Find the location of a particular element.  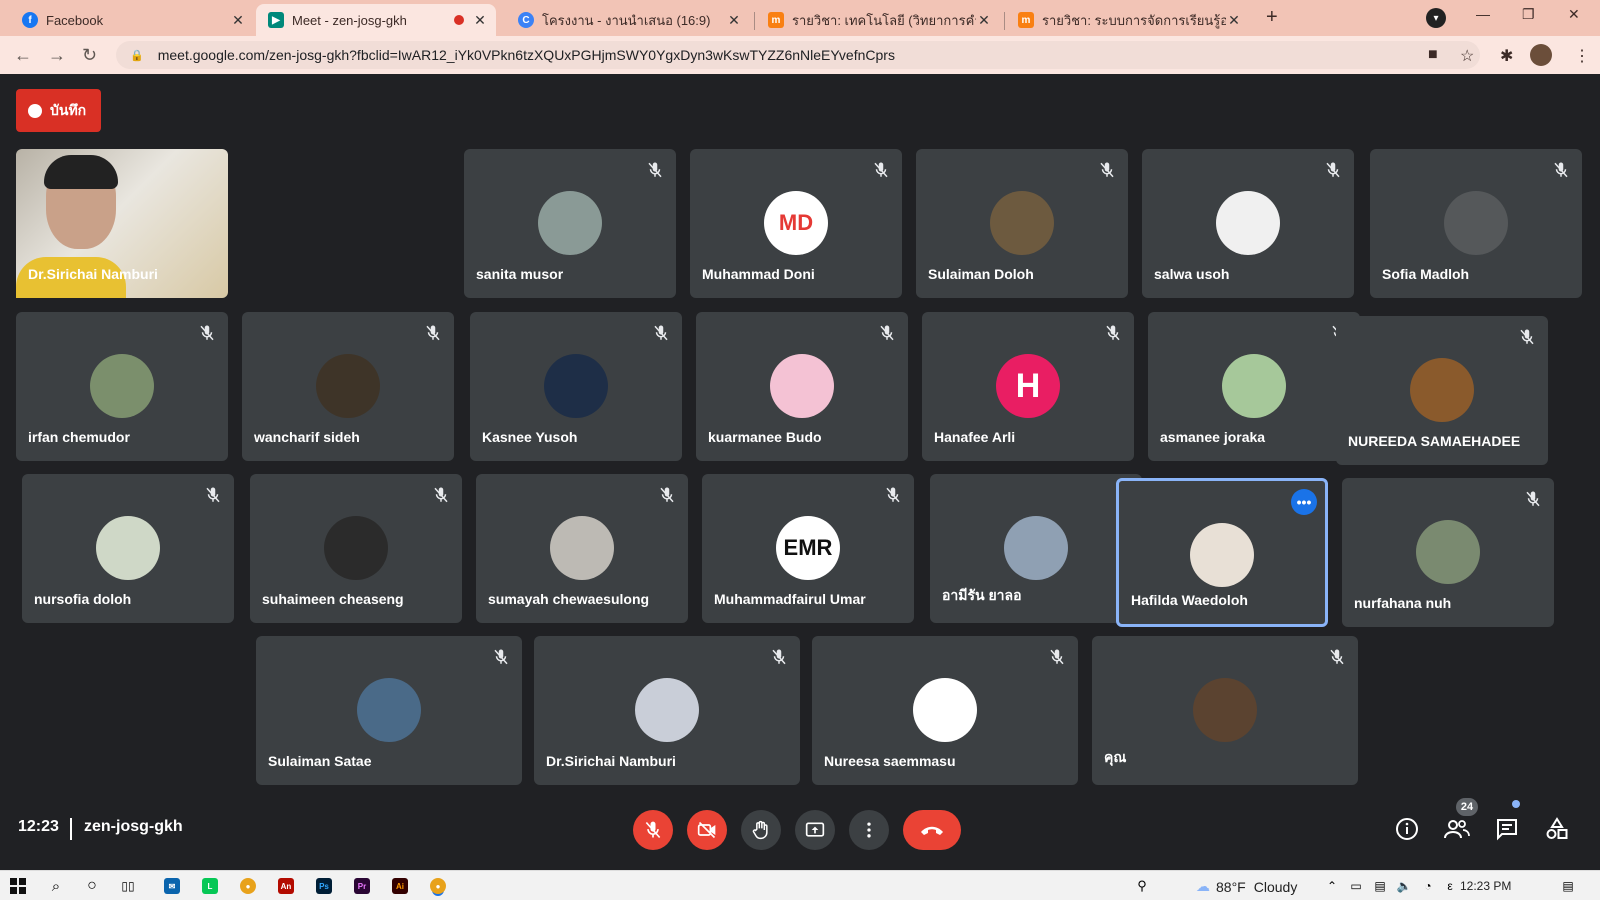

camera-in-use-icon: ■ is located at coordinates (1433, 55).